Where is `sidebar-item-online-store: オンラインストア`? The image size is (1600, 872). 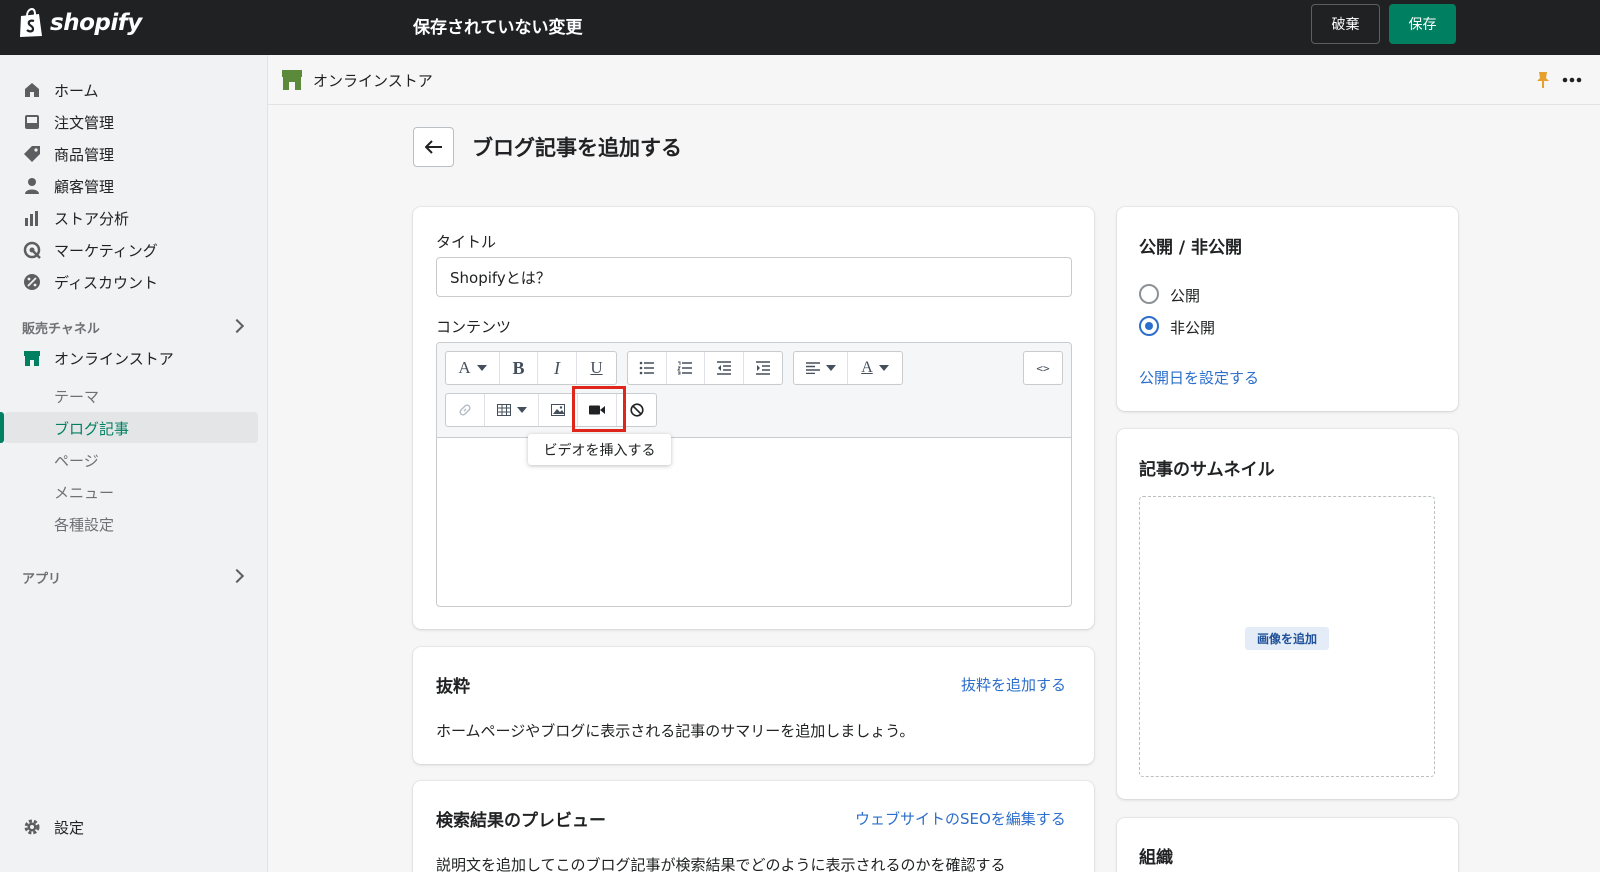 sidebar-item-online-store: オンラインストア is located at coordinates (98, 358).